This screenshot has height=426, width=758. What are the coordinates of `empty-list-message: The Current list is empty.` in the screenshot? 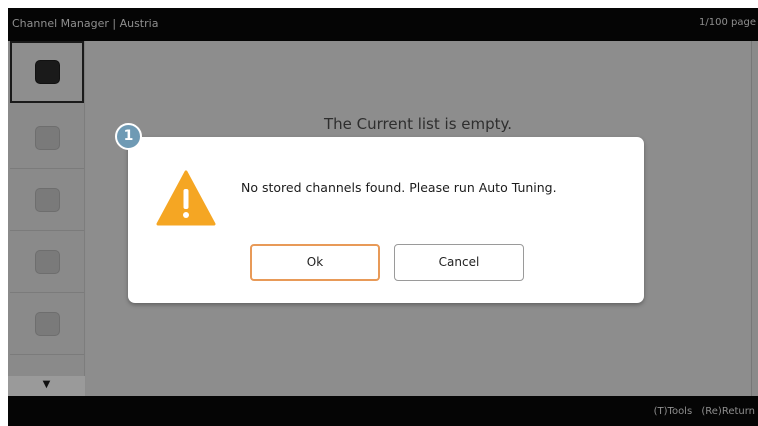 It's located at (418, 124).